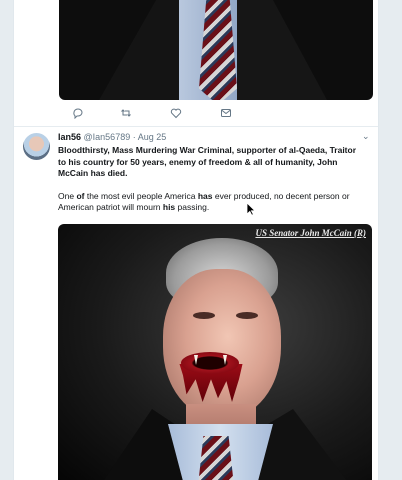 This screenshot has height=480, width=402. Describe the element at coordinates (251, 209) in the screenshot. I see `mouse-cursor-icon` at that location.